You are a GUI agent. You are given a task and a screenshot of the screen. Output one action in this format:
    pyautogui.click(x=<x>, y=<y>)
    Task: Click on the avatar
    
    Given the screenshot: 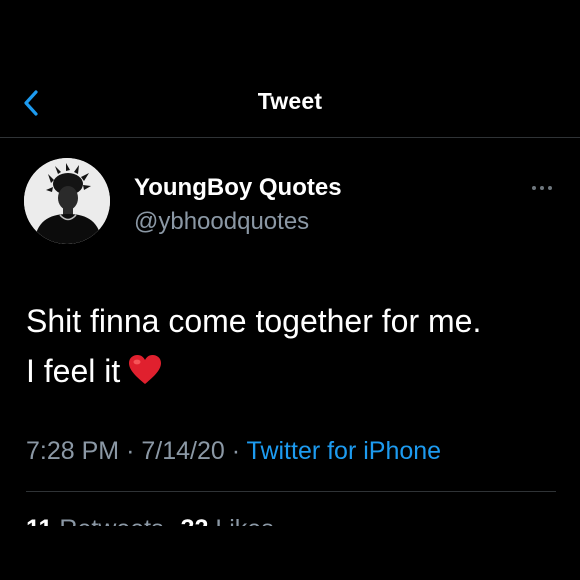 What is the action you would take?
    pyautogui.click(x=67, y=201)
    